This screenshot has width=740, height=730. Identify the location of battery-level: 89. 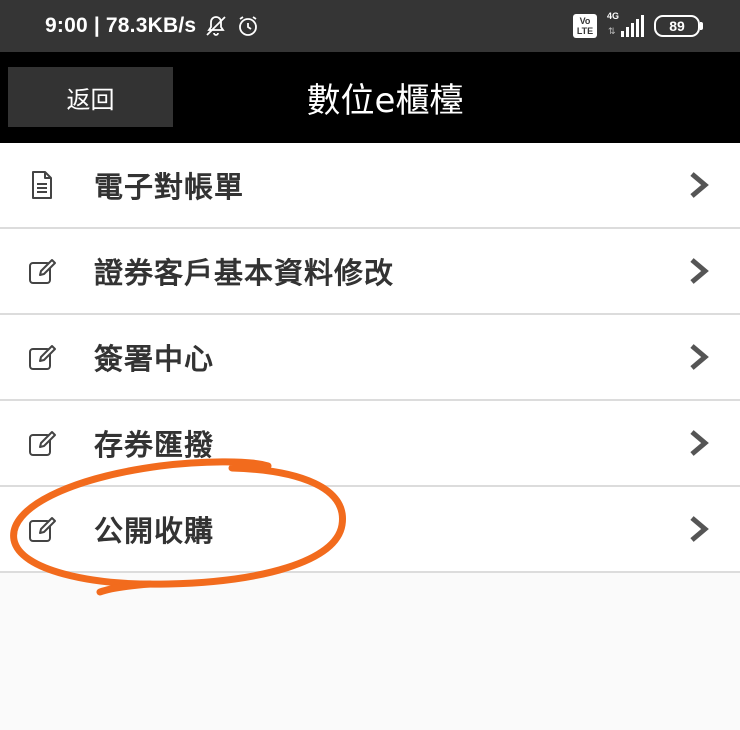
(677, 26).